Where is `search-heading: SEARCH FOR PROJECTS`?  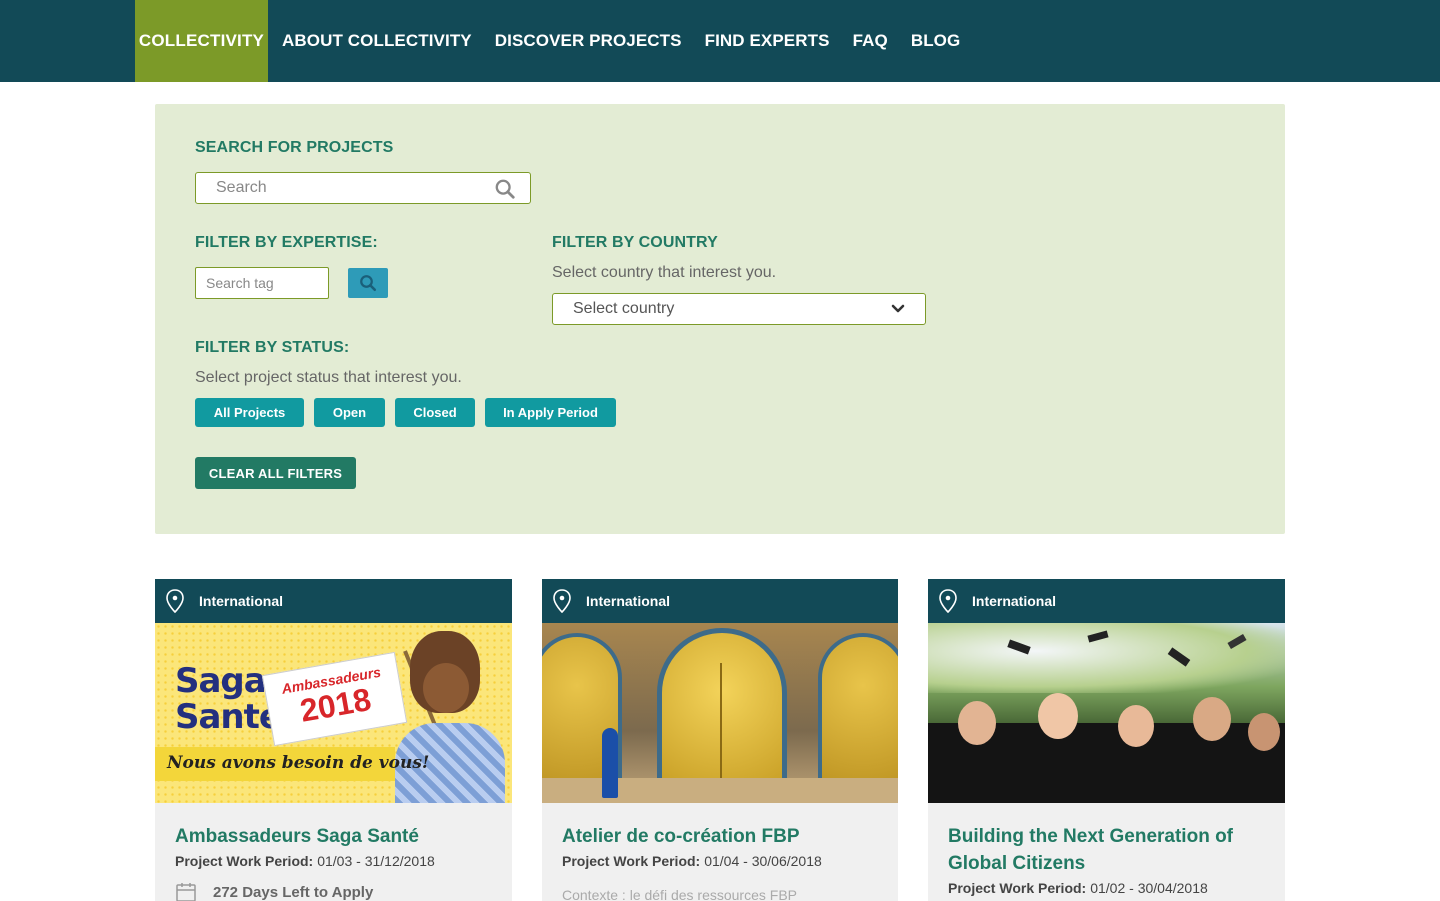
search-heading: SEARCH FOR PROJECTS is located at coordinates (294, 147).